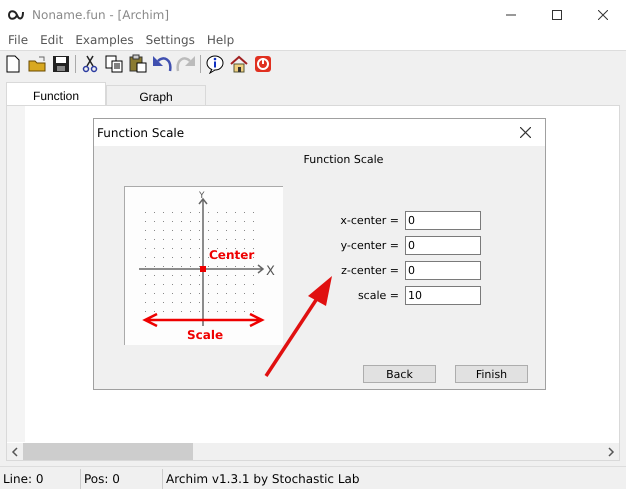 The height and width of the screenshot is (489, 626). What do you see at coordinates (170, 40) in the screenshot?
I see `menu-item: Settings` at bounding box center [170, 40].